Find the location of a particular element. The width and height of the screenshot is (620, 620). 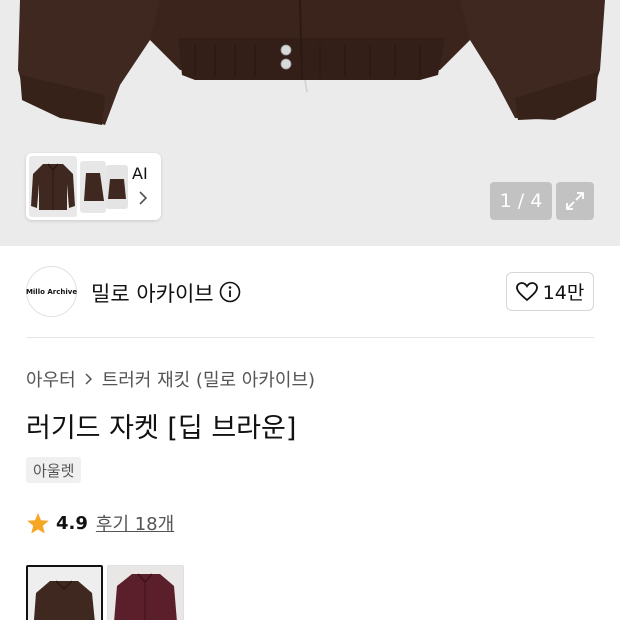

thumbnail-back is located at coordinates (117, 187).